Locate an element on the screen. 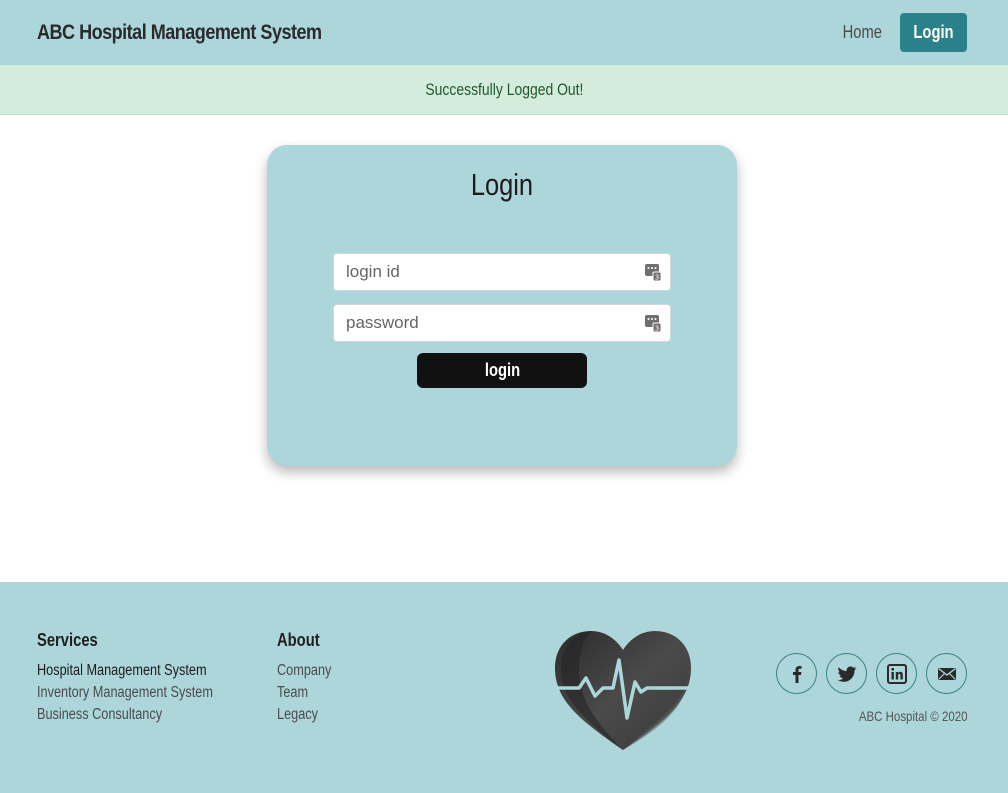 The height and width of the screenshot is (793, 1008). password-input is located at coordinates (502, 323).